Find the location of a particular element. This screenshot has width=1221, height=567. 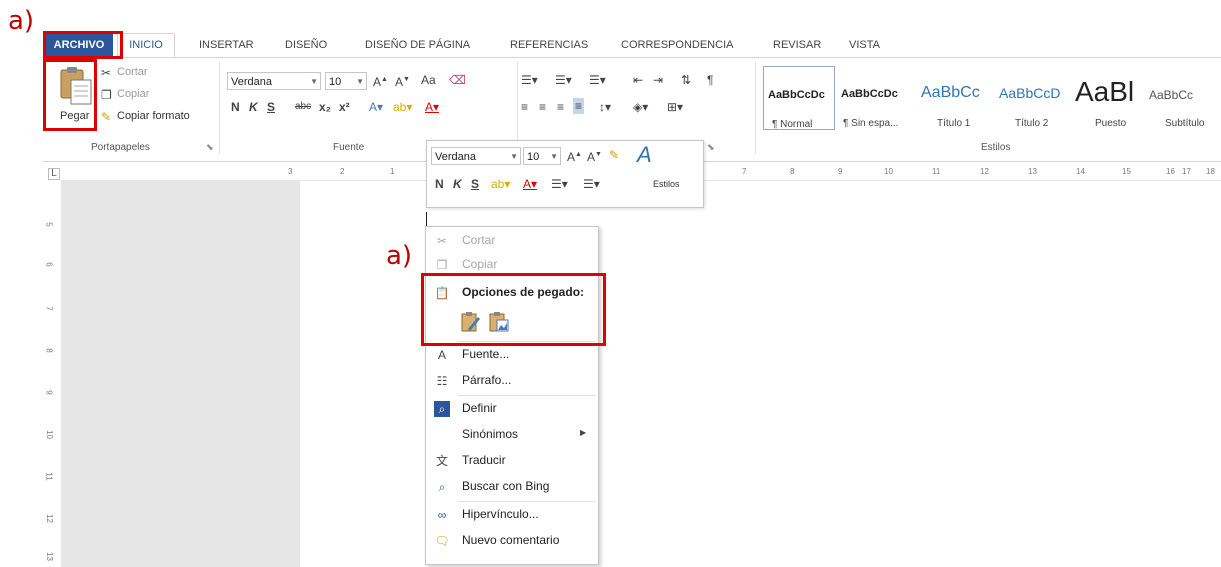

tab-vista: VISTA is located at coordinates (864, 45).